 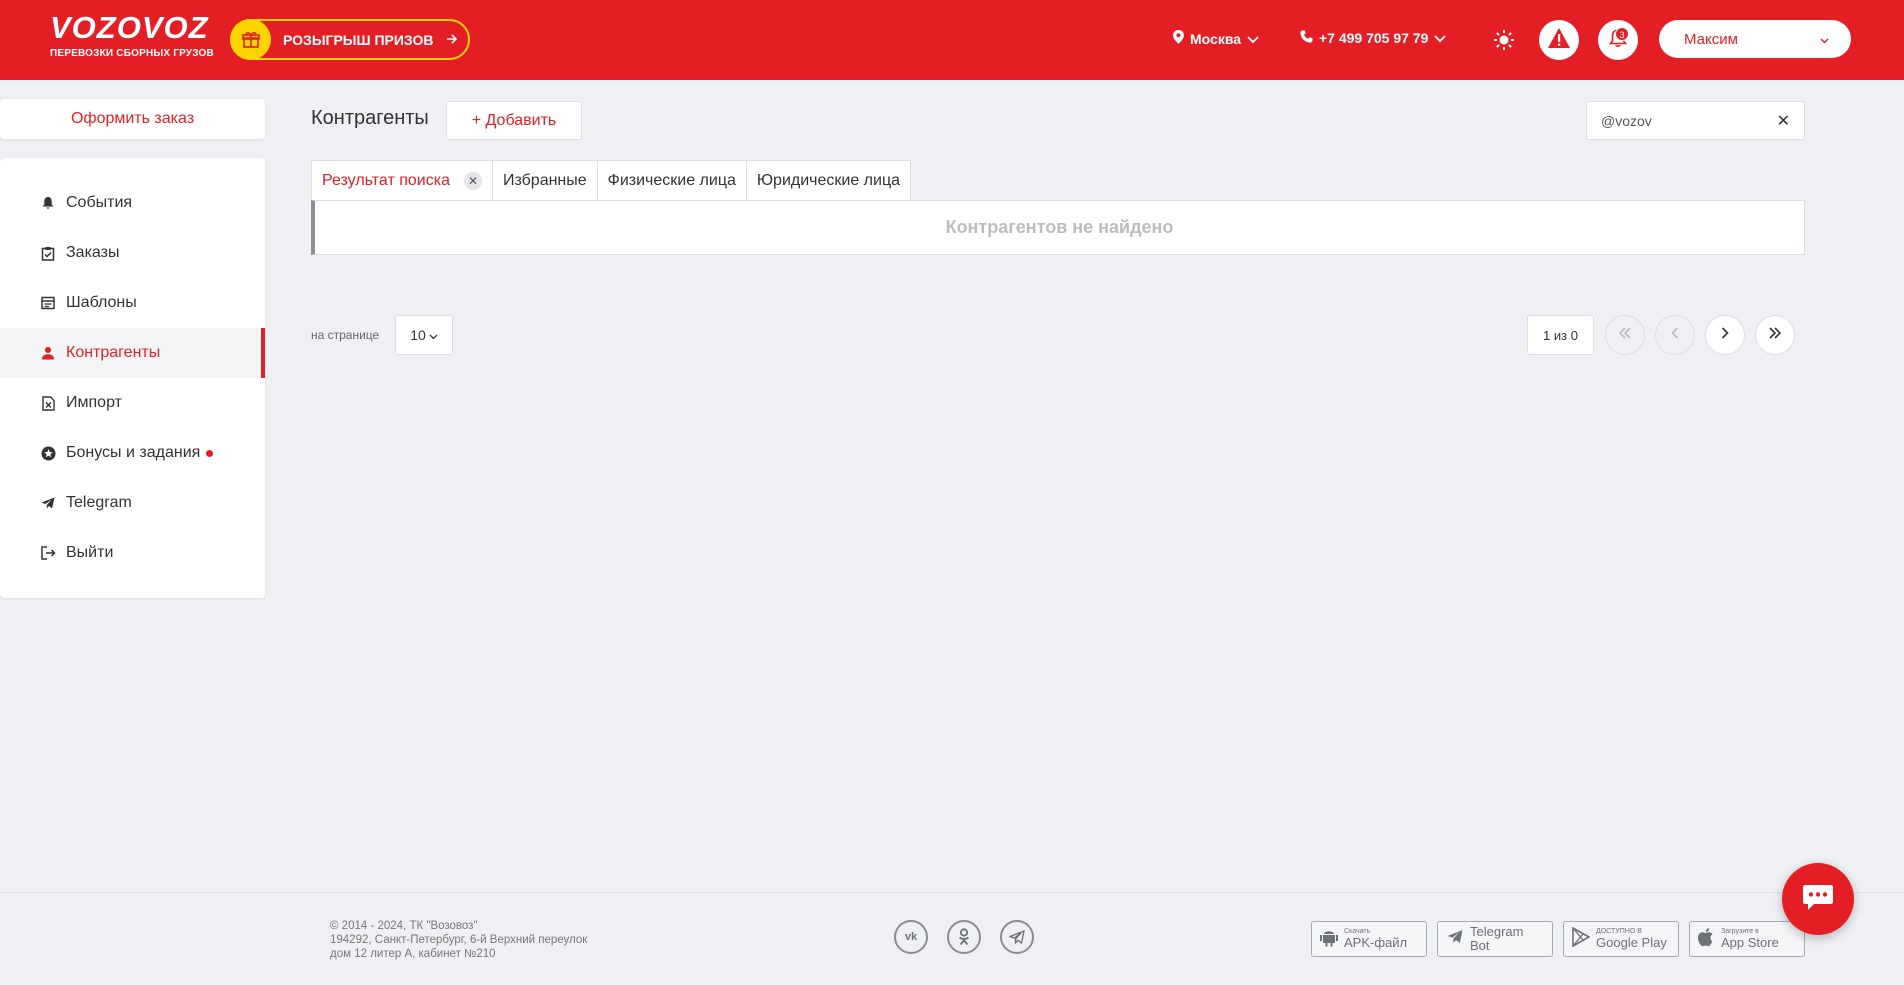 What do you see at coordinates (48, 403) in the screenshot?
I see `excel-file-icon` at bounding box center [48, 403].